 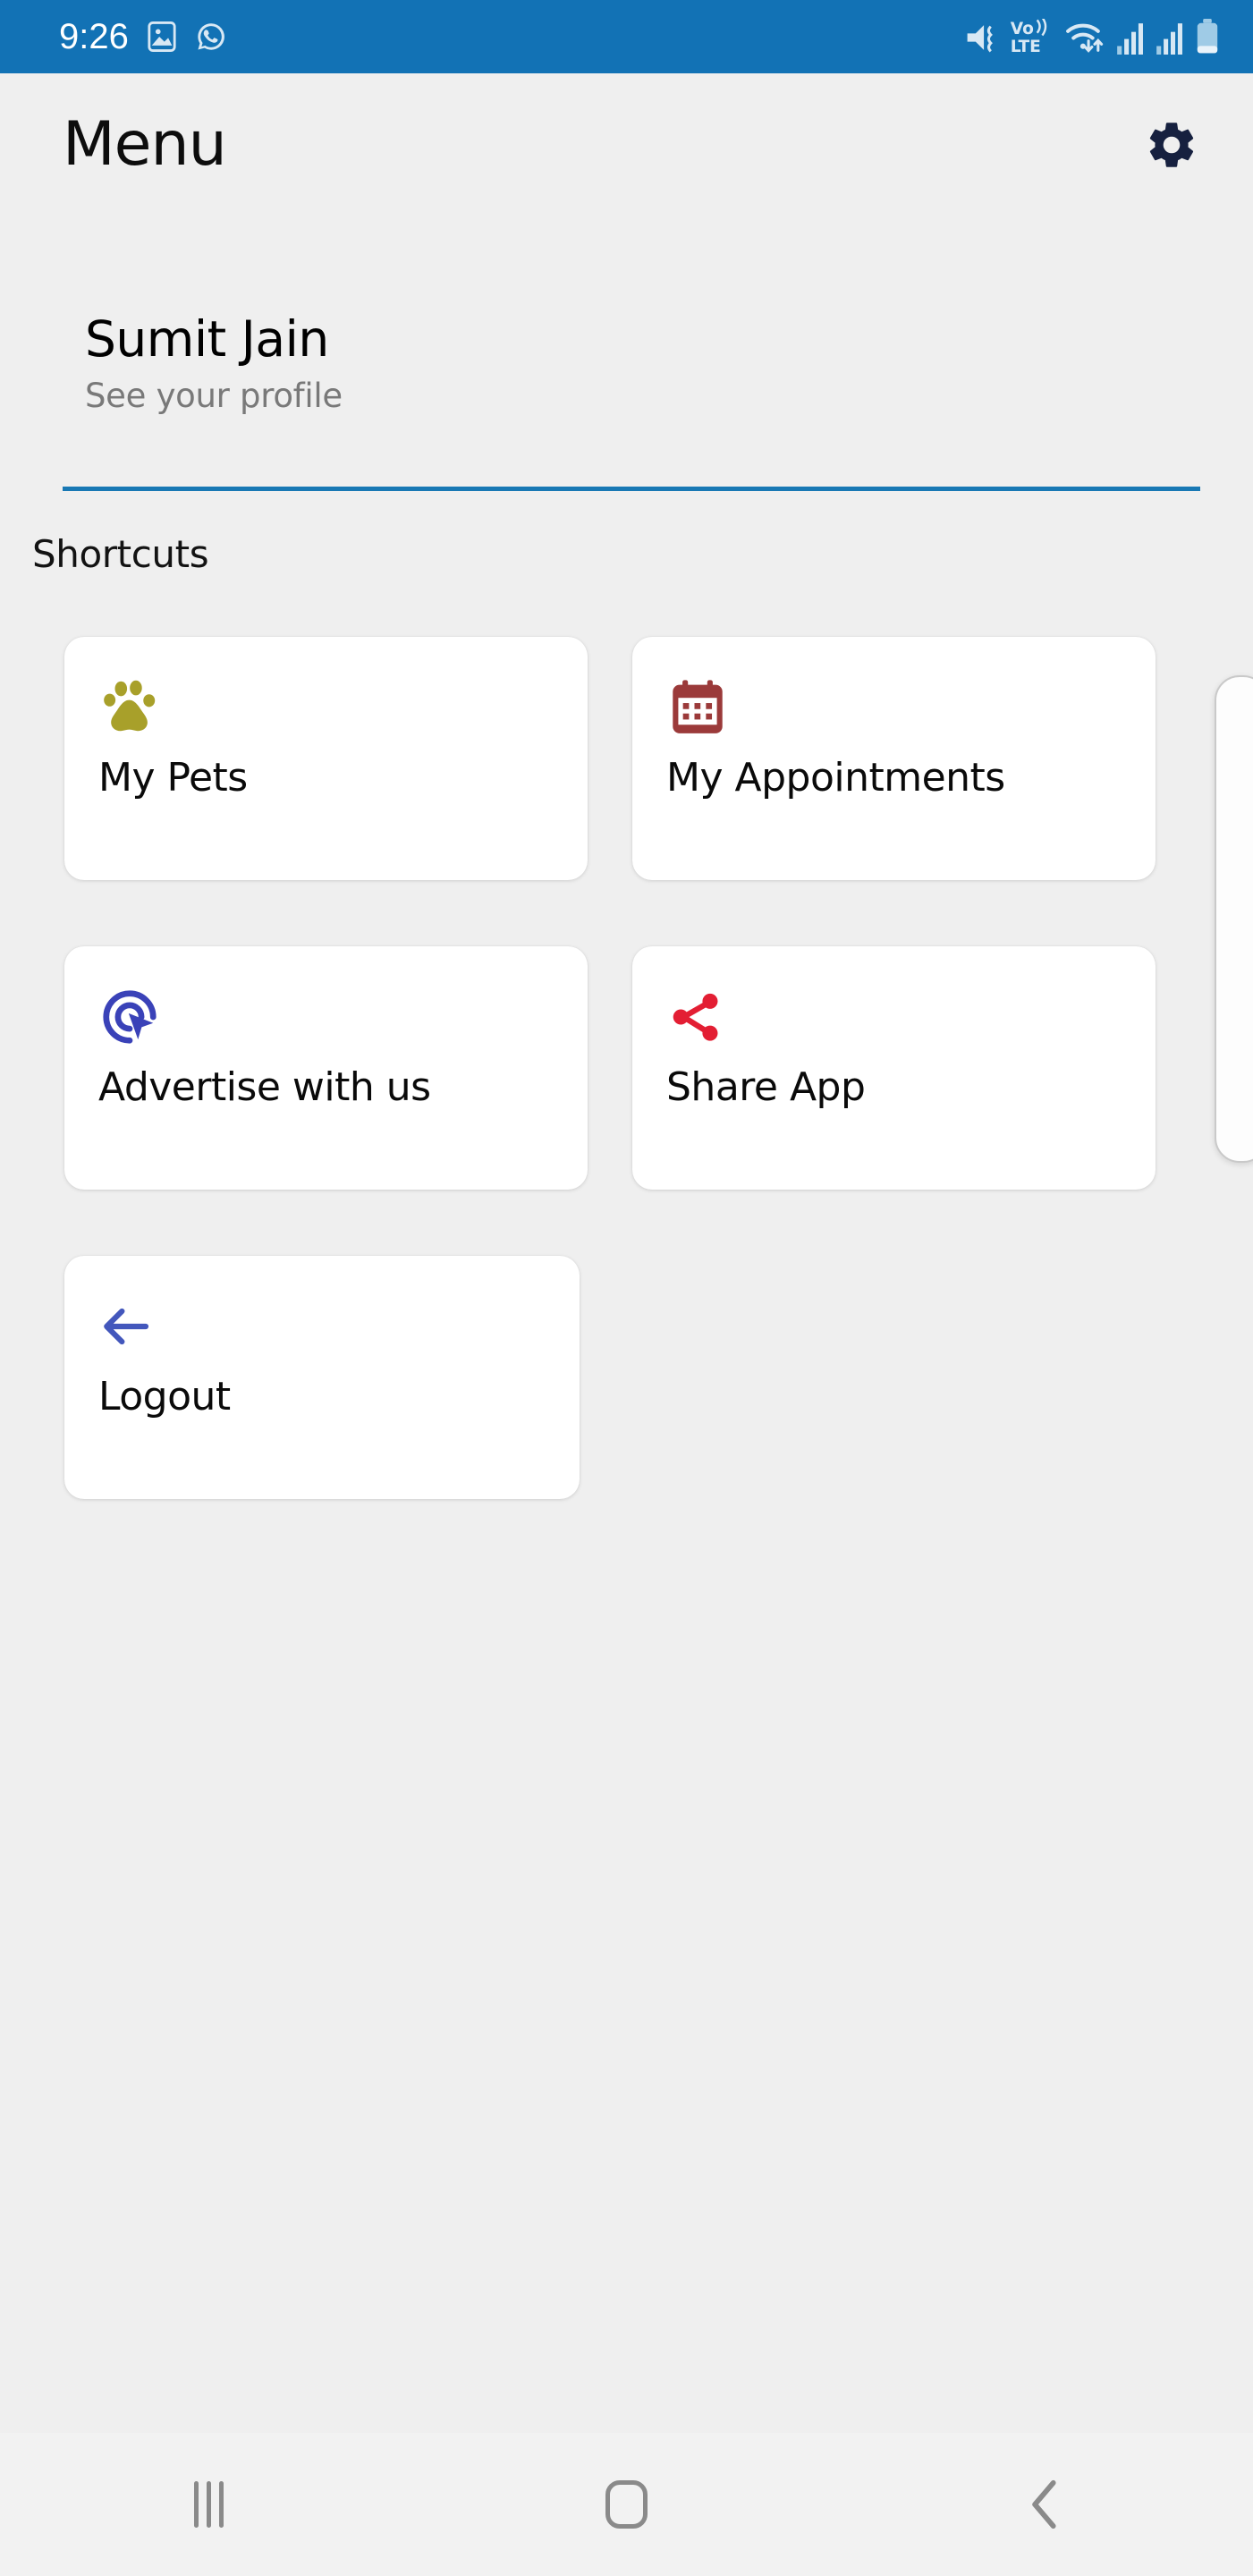 I want to click on volte-icon: Vo LTE, so click(x=1029, y=37).